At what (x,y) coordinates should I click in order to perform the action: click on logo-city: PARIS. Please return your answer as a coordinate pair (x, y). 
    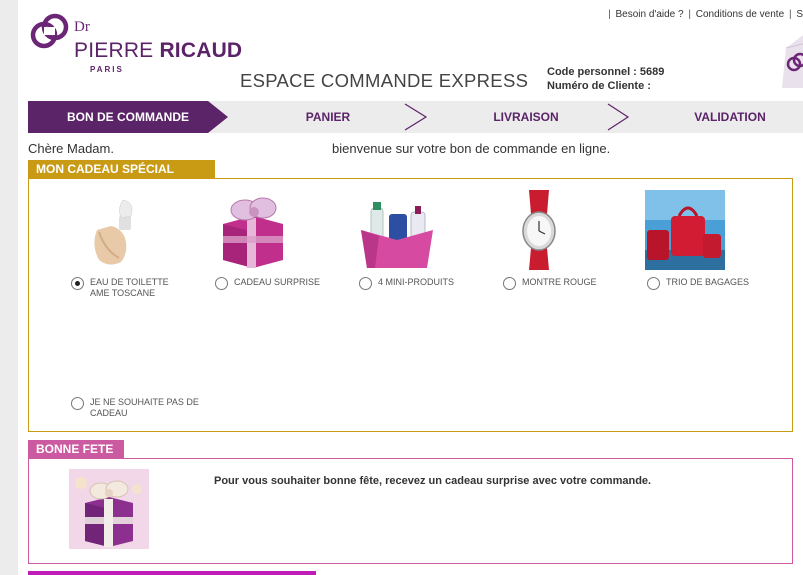
    Looking at the image, I should click on (107, 69).